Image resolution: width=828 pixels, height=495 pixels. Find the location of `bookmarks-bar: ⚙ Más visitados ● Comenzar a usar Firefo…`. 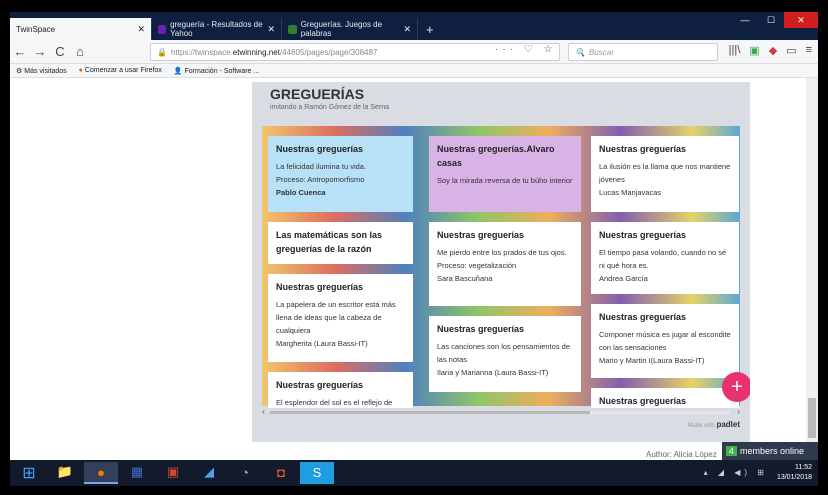

bookmarks-bar: ⚙ Más visitados ● Comenzar a usar Firefo… is located at coordinates (414, 71).